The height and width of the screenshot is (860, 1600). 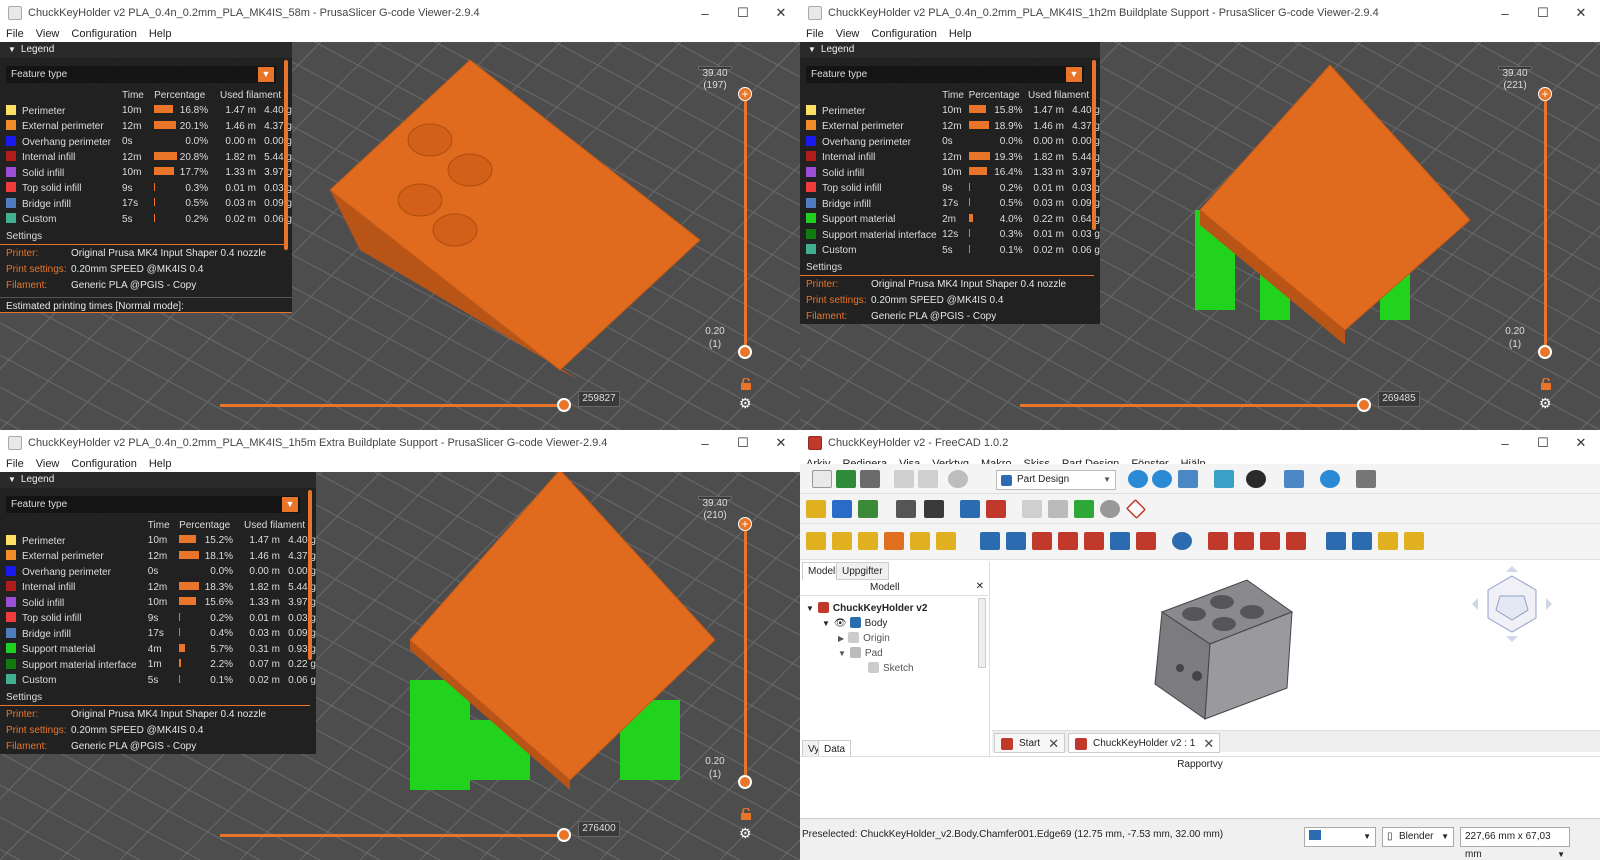 I want to click on pocket-icon, so click(x=990, y=541).